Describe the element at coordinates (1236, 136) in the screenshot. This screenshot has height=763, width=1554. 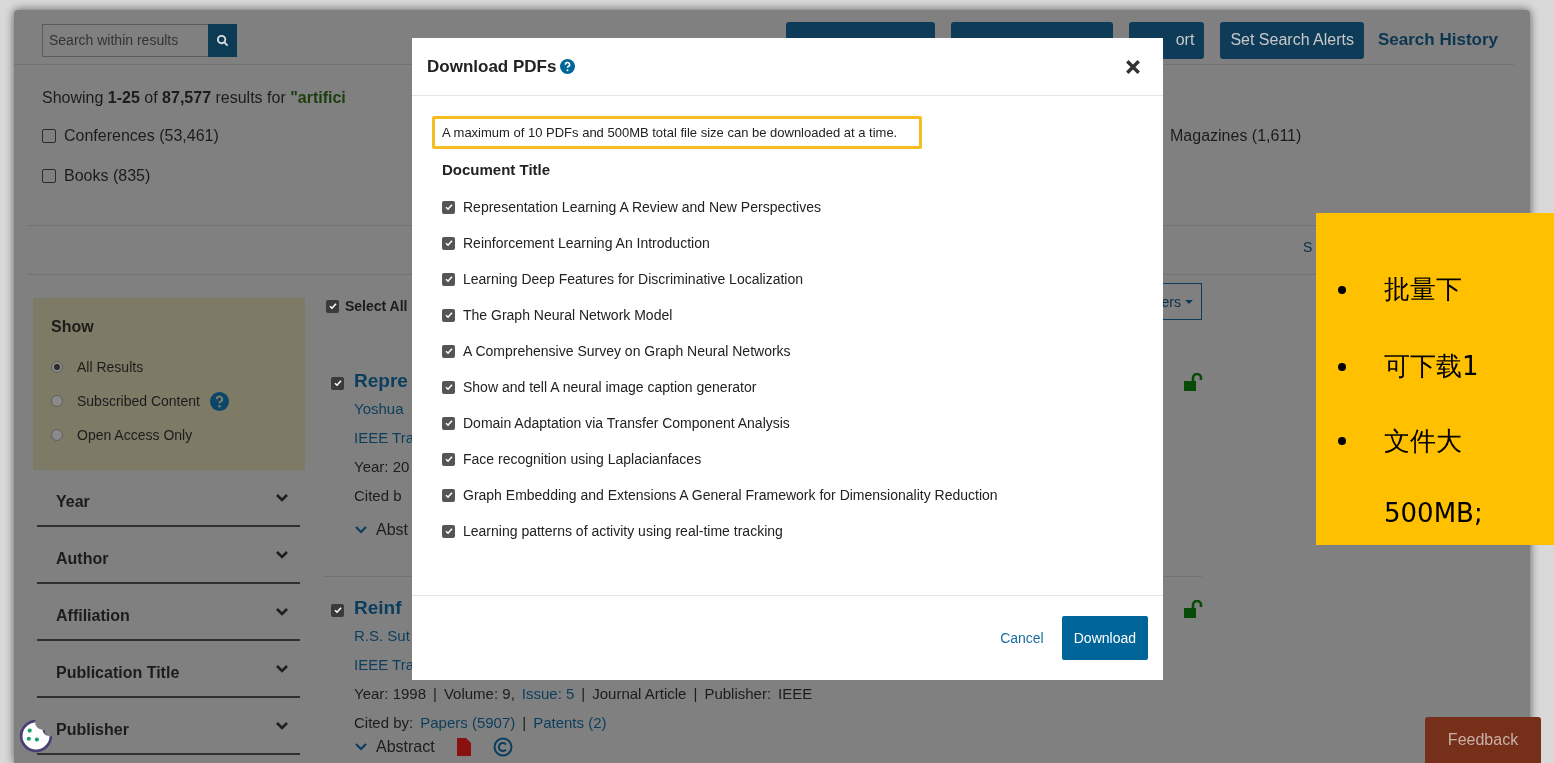
I see `filter-label: Magazines (1,611)` at that location.